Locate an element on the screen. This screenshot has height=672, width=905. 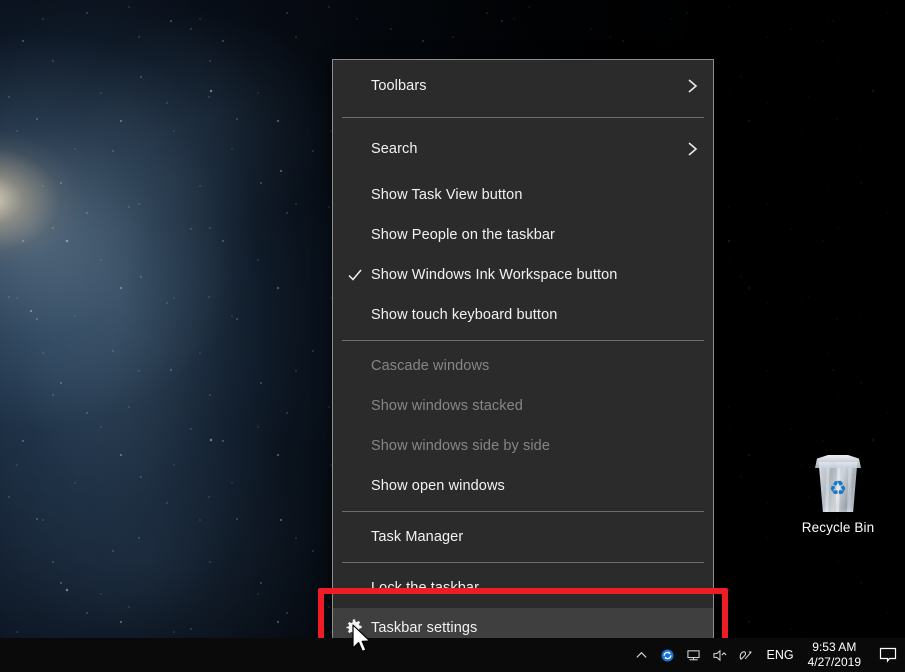
desktop-icon-recycle-bin: ♻ Recycle Bin is located at coordinates (838, 493).